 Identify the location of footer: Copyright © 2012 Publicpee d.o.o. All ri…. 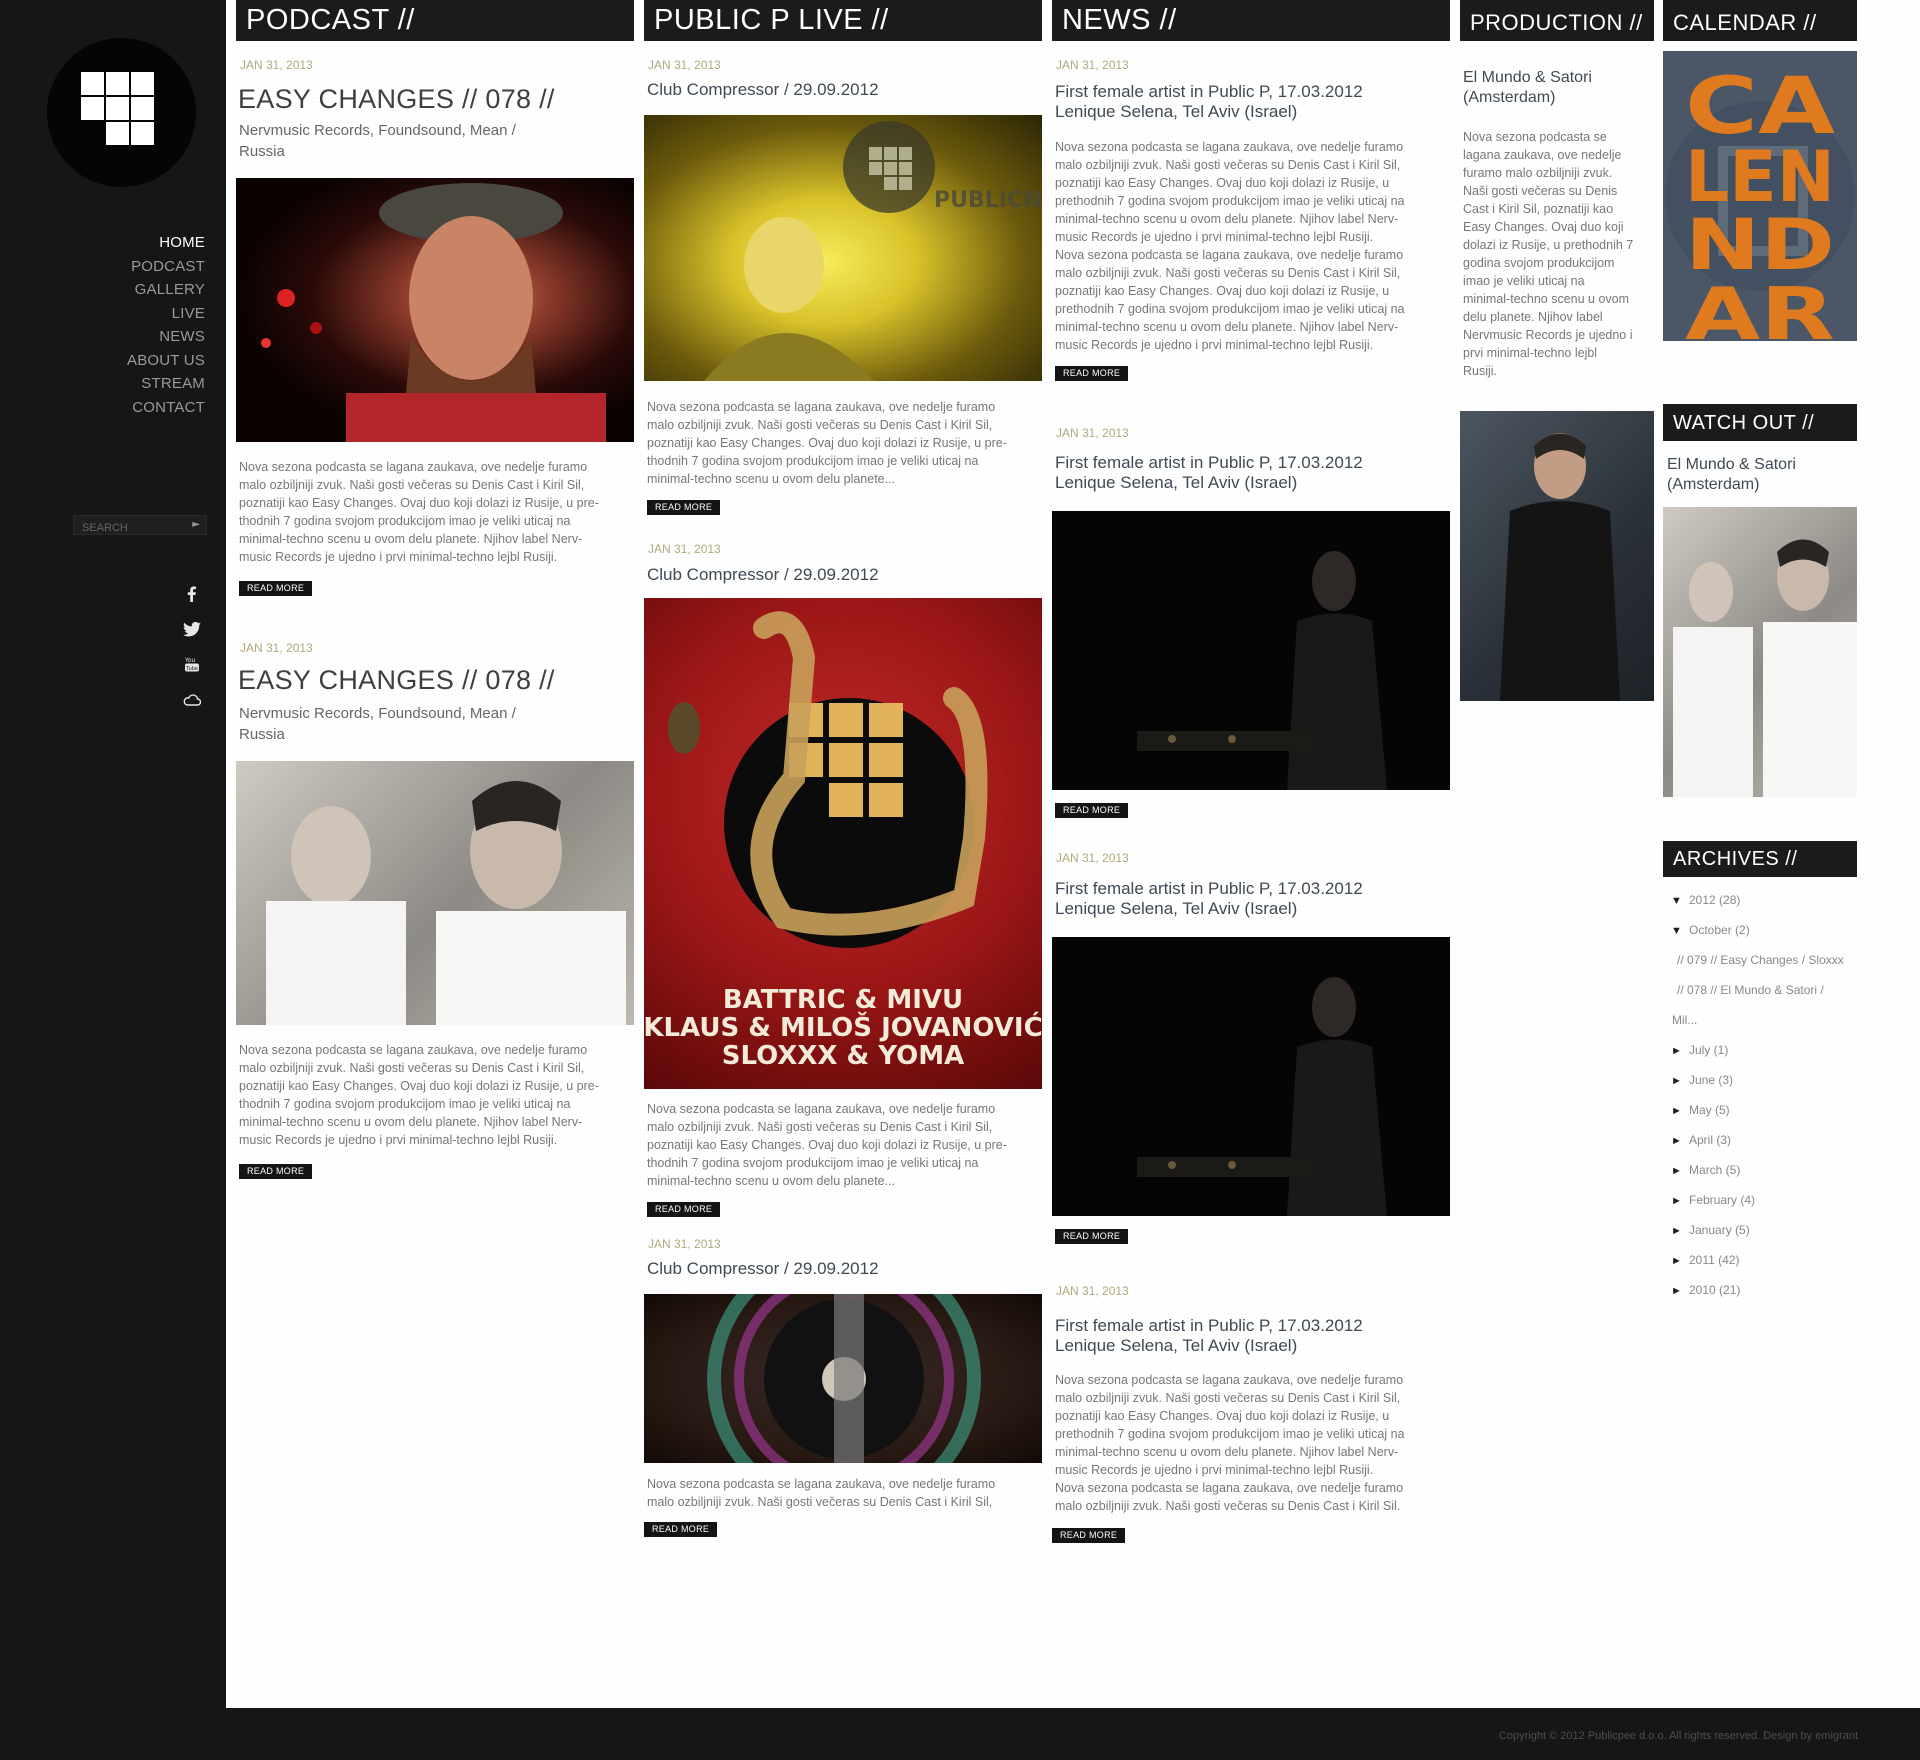
(960, 1734).